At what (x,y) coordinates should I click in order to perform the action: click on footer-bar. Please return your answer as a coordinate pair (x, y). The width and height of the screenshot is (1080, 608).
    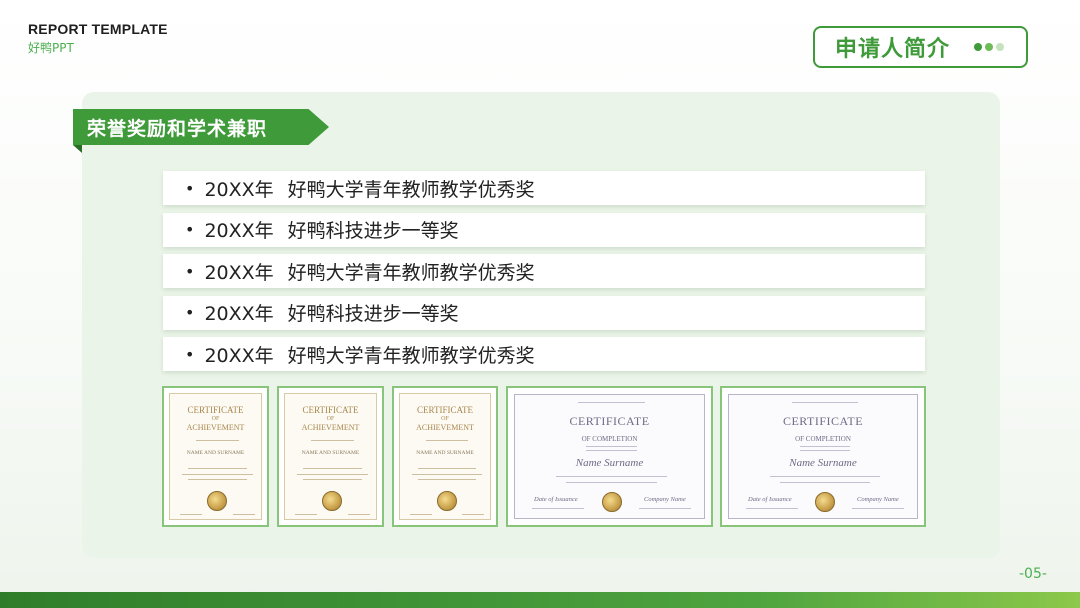
    Looking at the image, I should click on (540, 600).